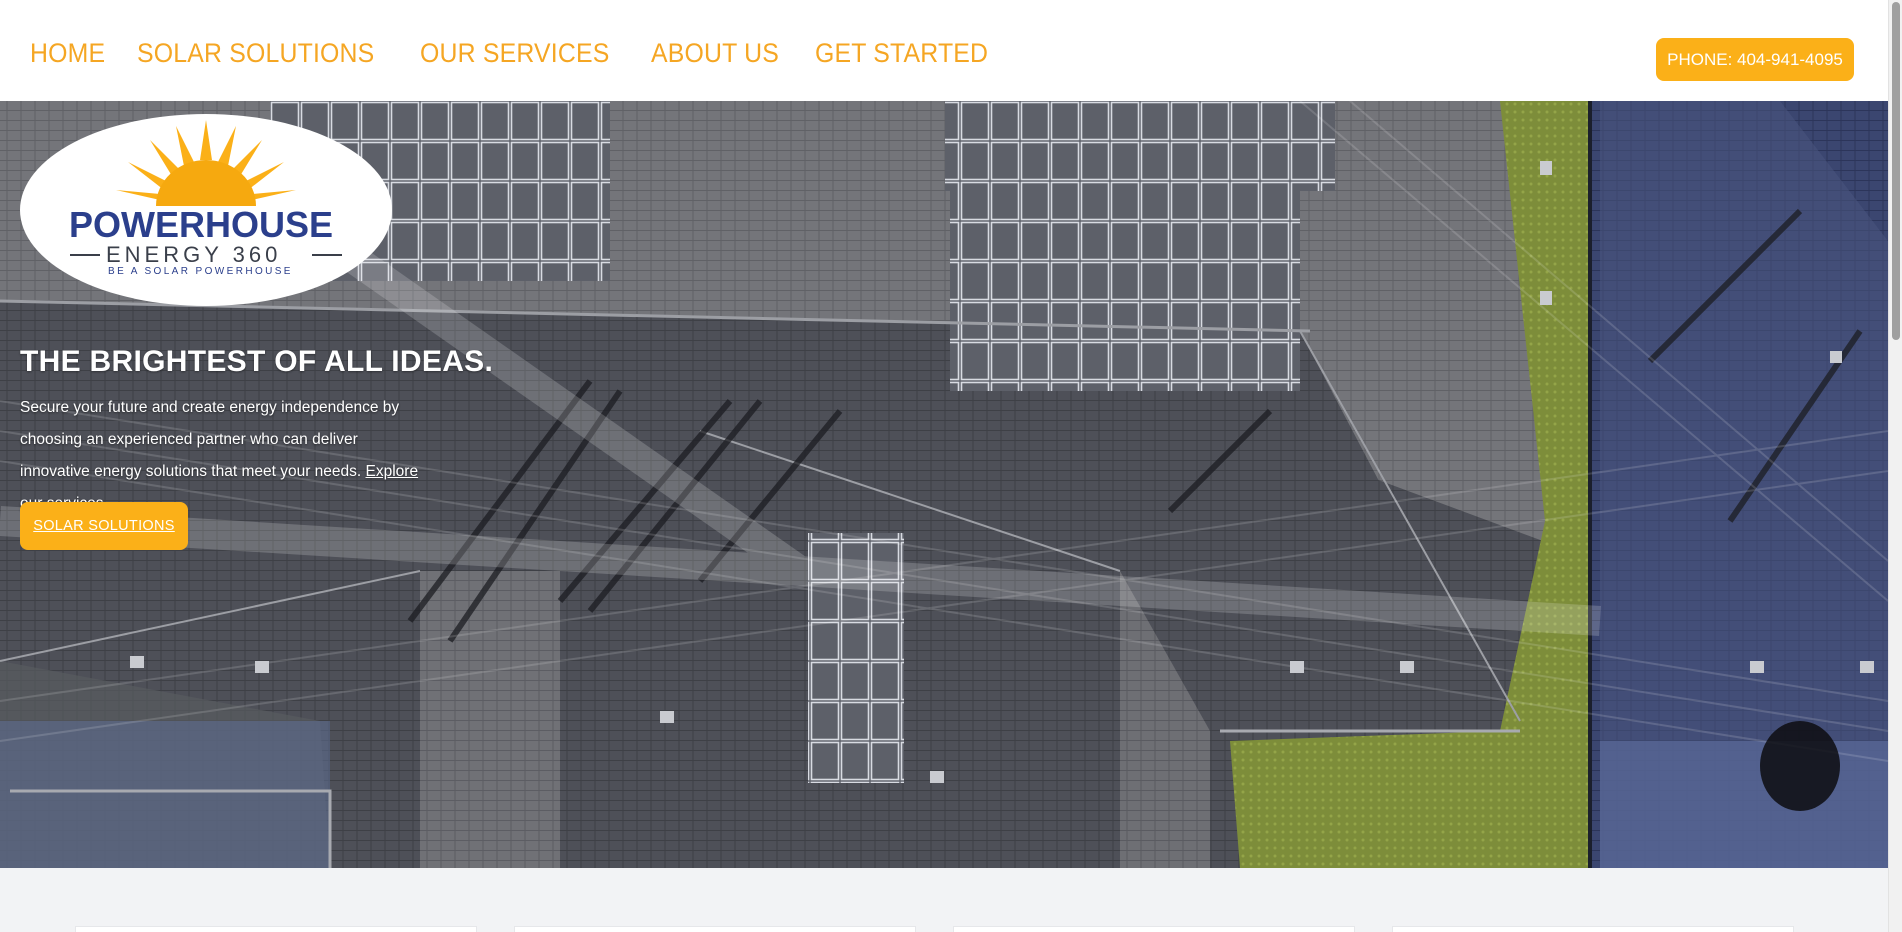 This screenshot has height=932, width=1902. Describe the element at coordinates (201, 224) in the screenshot. I see `logo-wordmark: POWERHOUSE` at that location.